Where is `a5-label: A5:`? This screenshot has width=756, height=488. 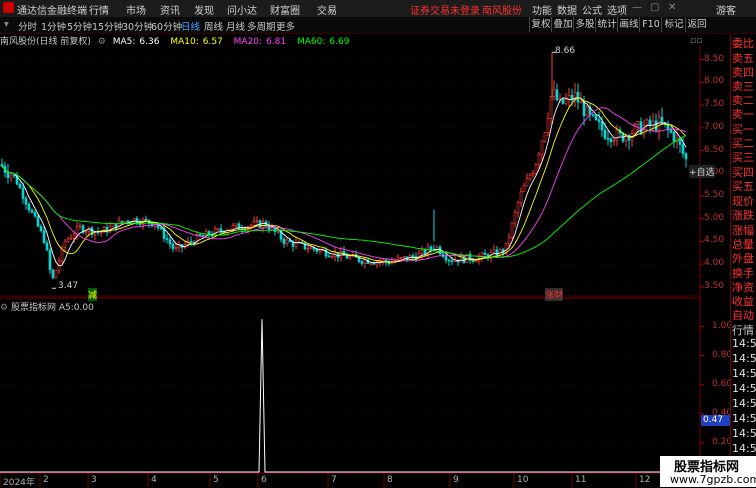 a5-label: A5: is located at coordinates (66, 308).